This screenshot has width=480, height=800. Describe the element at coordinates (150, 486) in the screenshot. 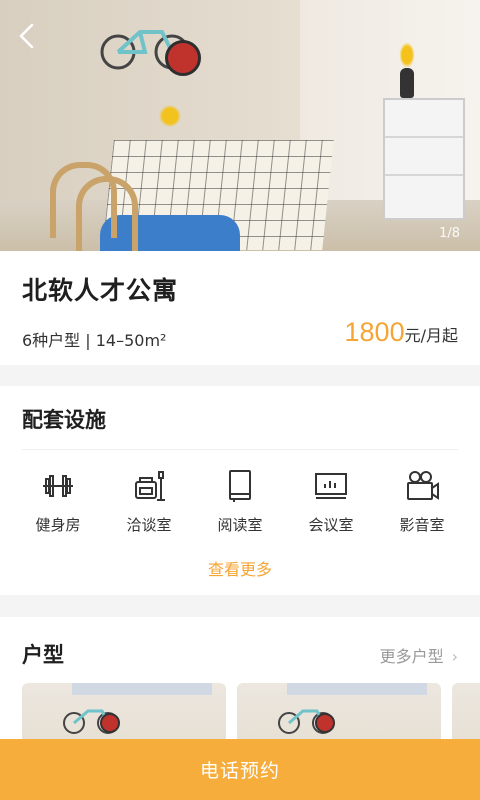

I see `lounge-chair-icon` at that location.